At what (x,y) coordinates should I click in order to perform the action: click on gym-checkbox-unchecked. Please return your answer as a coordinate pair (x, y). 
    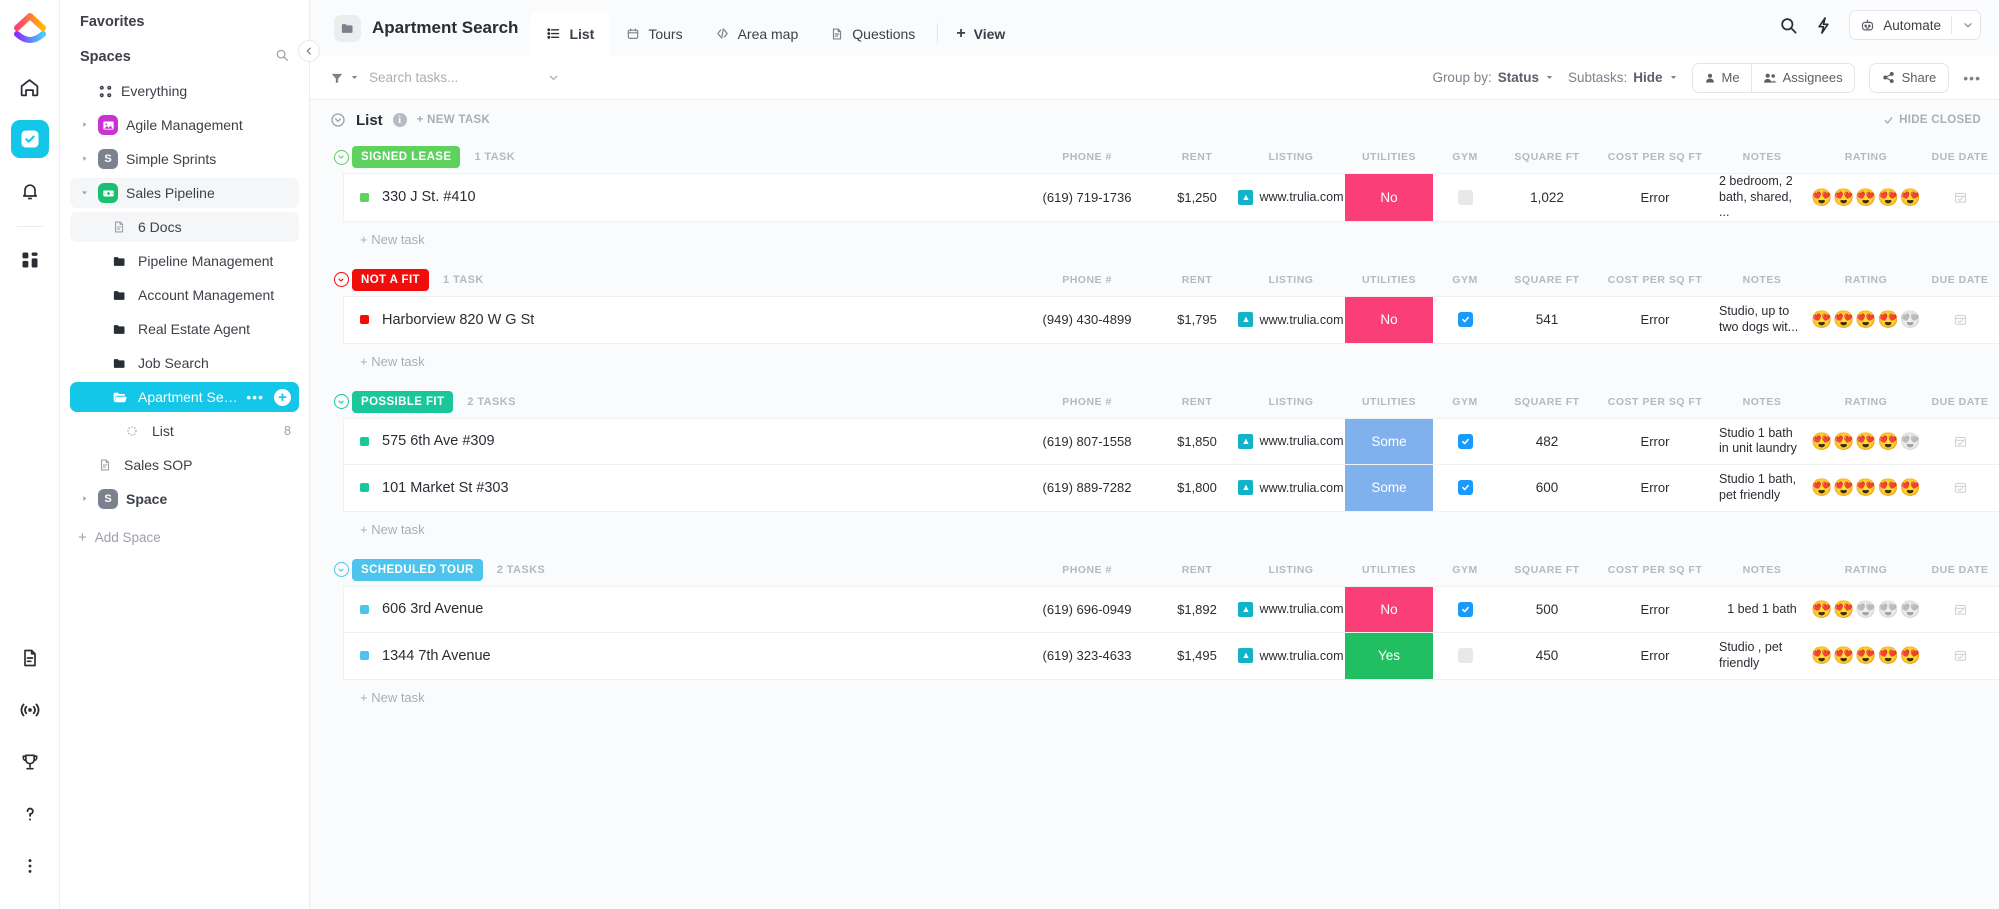
    Looking at the image, I should click on (1465, 656).